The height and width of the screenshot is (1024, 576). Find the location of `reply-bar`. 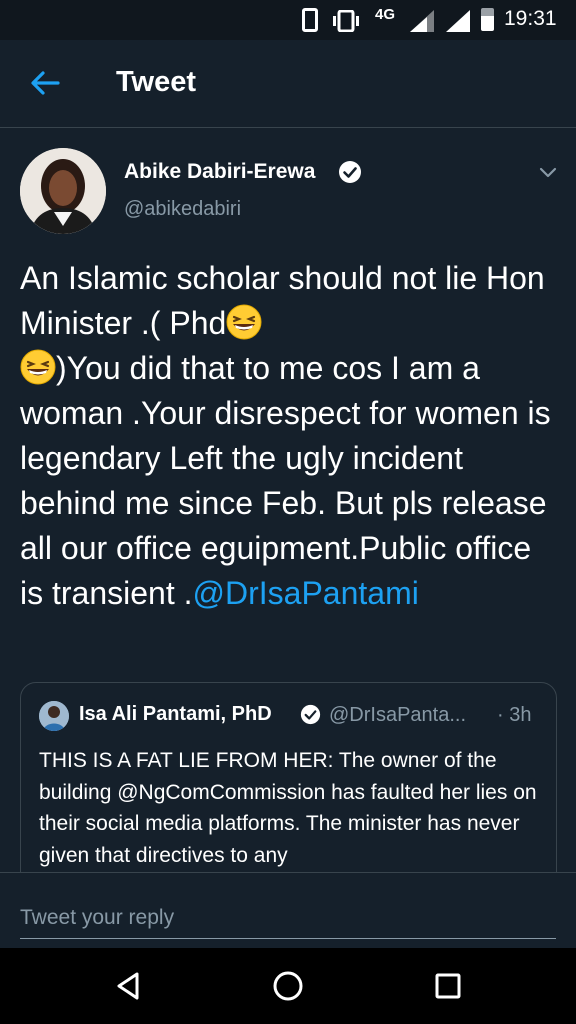

reply-bar is located at coordinates (288, 910).